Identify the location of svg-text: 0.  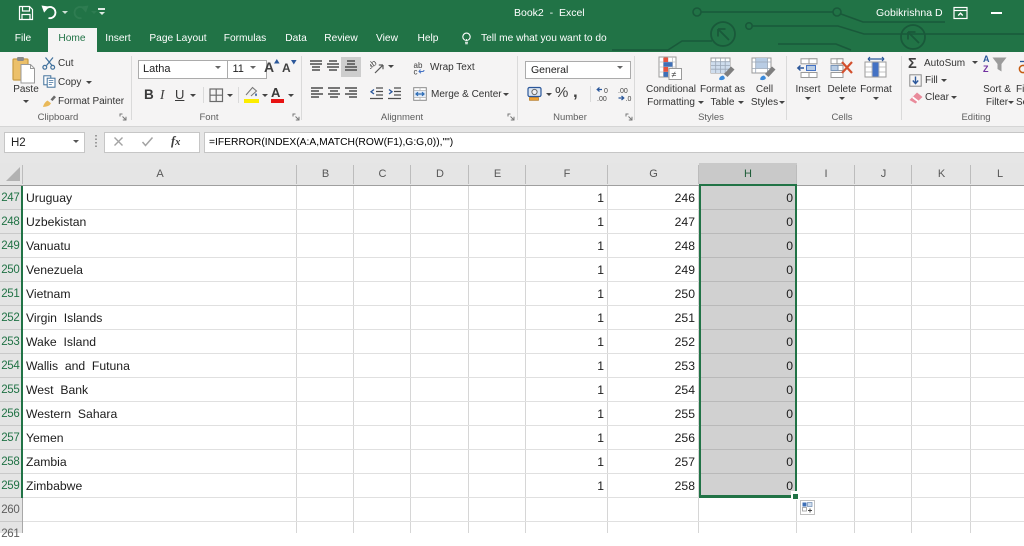
(606, 91).